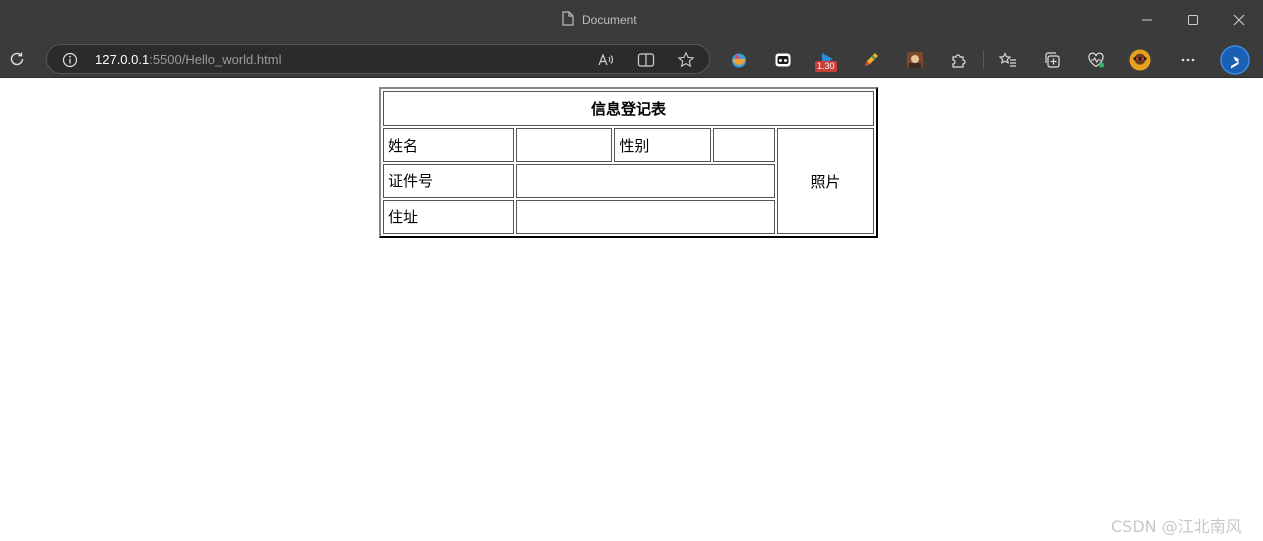 This screenshot has height=541, width=1263. What do you see at coordinates (1235, 60) in the screenshot?
I see `bing-copilot-icon` at bounding box center [1235, 60].